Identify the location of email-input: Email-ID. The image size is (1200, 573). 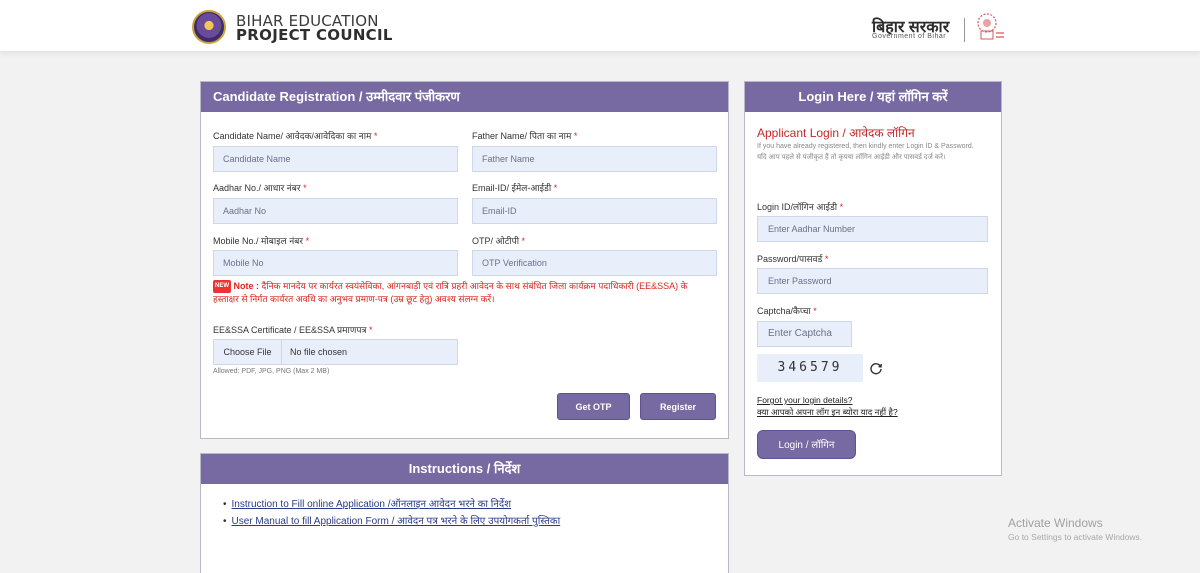
(594, 211).